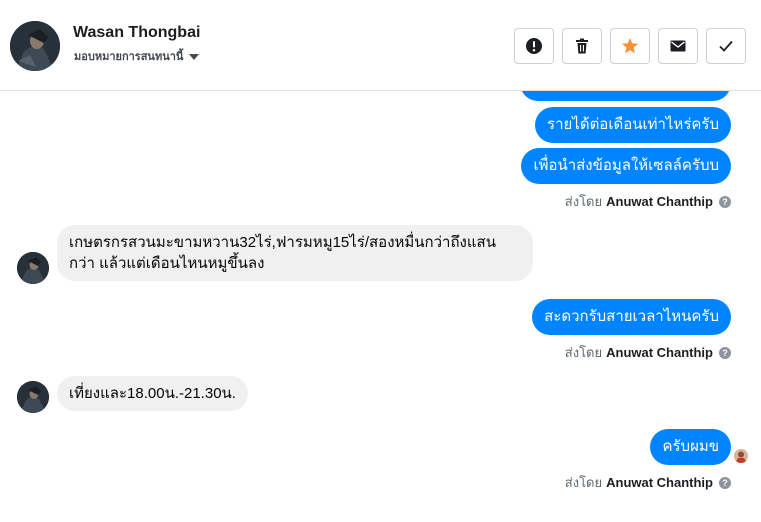 This screenshot has width=761, height=522. I want to click on envelope-icon, so click(678, 46).